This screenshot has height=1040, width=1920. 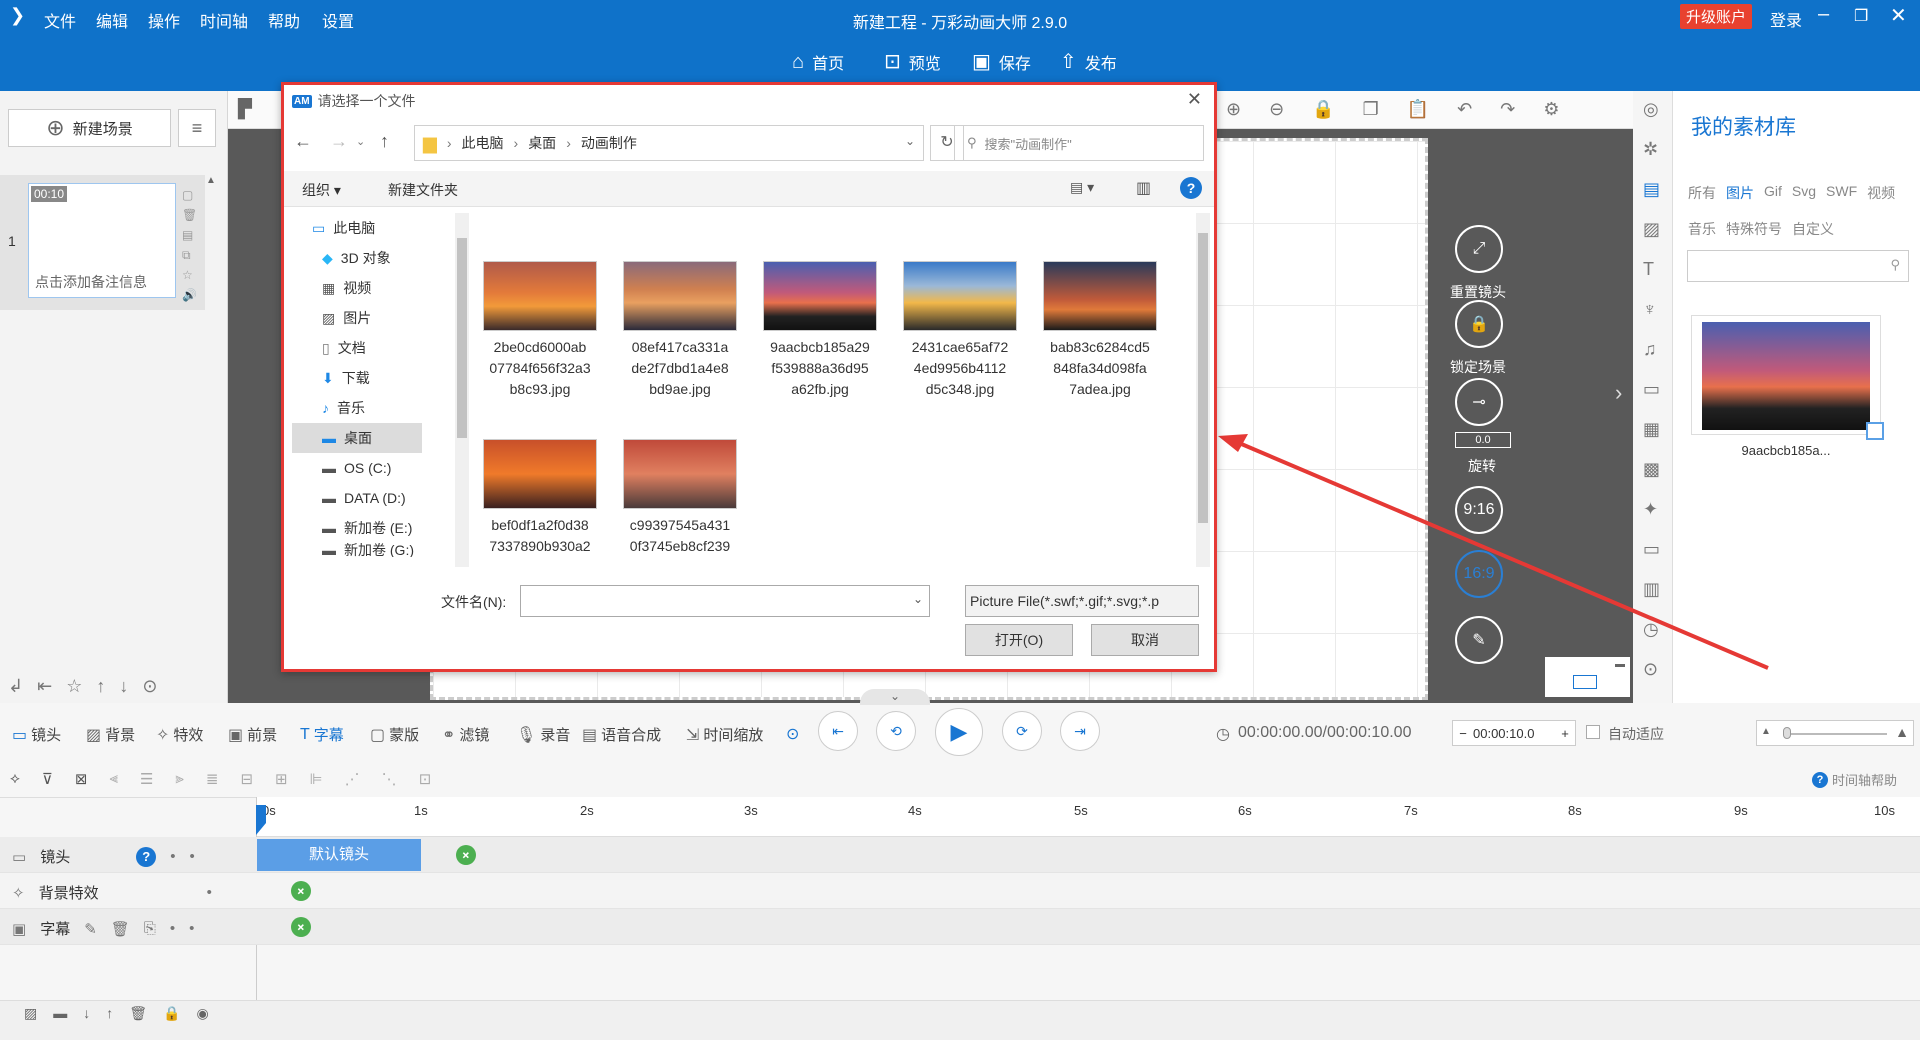 What do you see at coordinates (357, 528) in the screenshot?
I see `tree-item-drive-e: ▬ 新加卷 (E:)` at bounding box center [357, 528].